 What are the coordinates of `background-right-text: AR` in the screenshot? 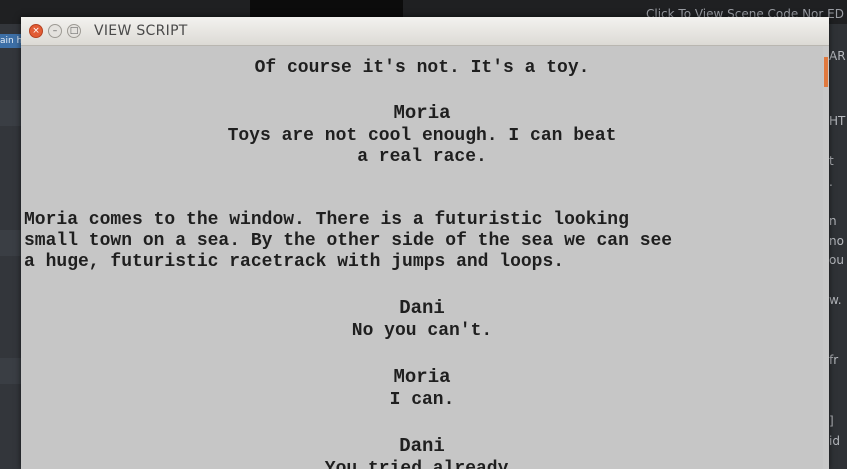 It's located at (837, 56).